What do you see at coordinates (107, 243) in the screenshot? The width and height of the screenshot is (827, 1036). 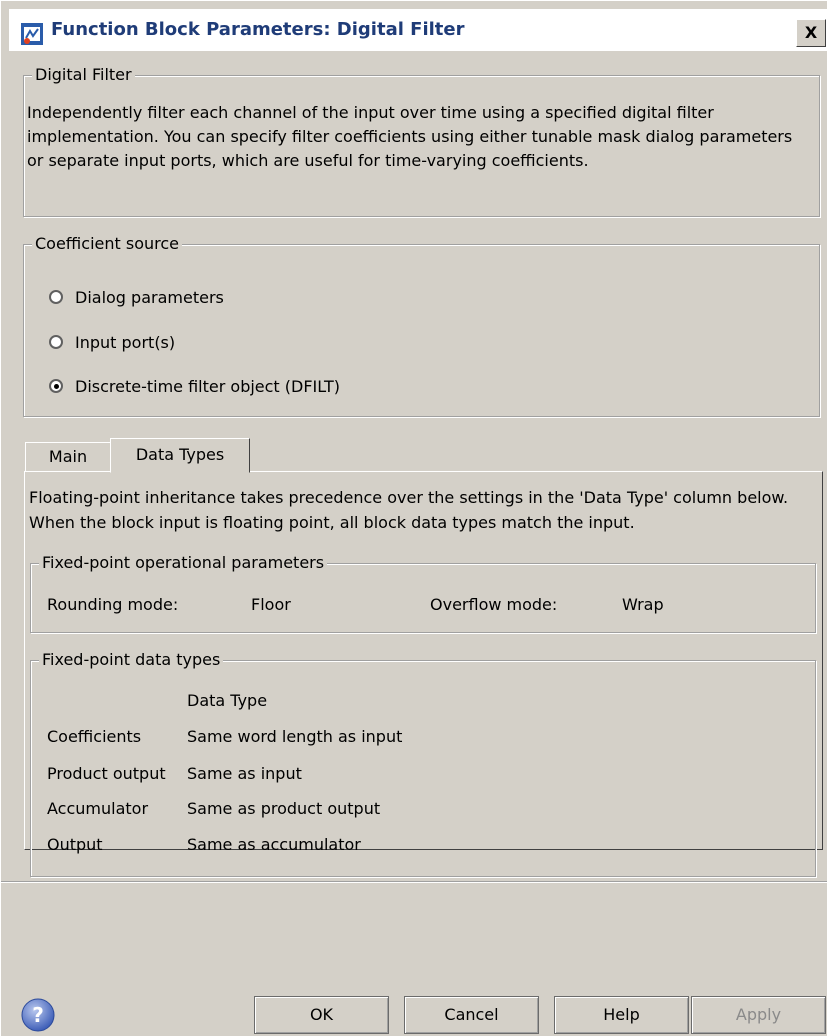 I see `group-legend-coefficient-source: Coefficient source` at bounding box center [107, 243].